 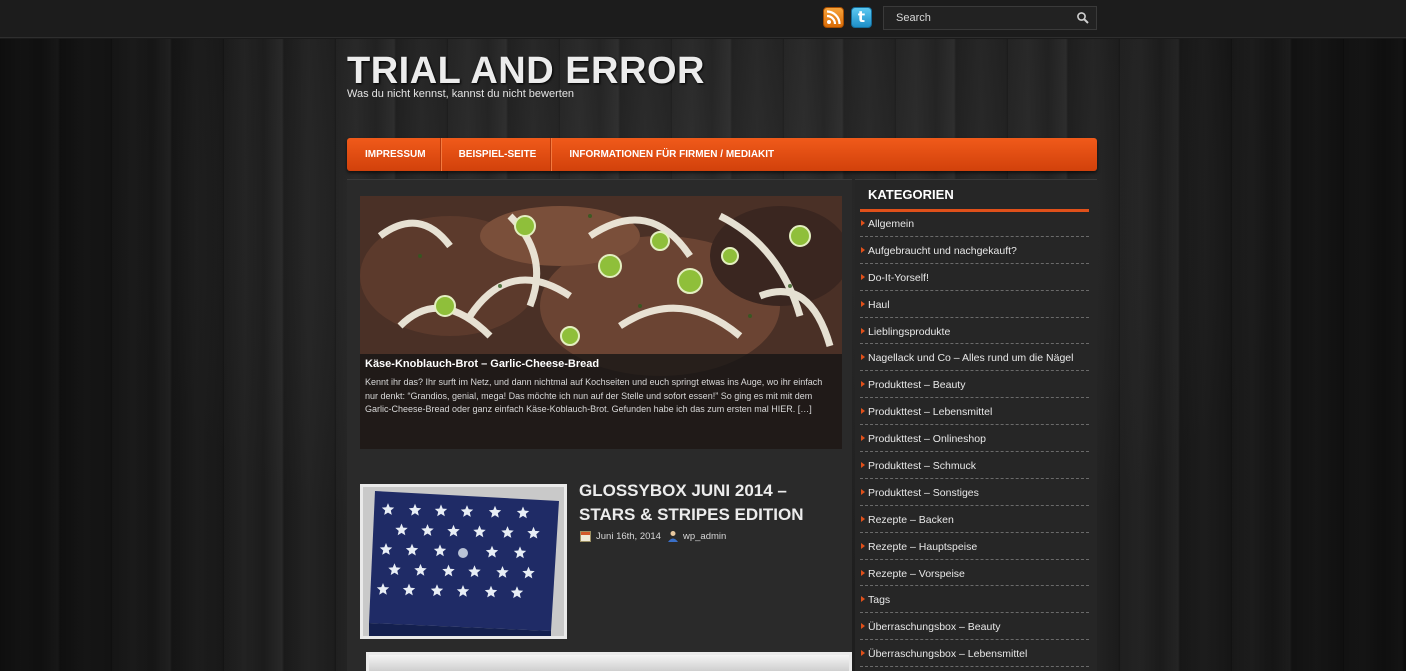 I want to click on rss-icon, so click(x=833, y=17).